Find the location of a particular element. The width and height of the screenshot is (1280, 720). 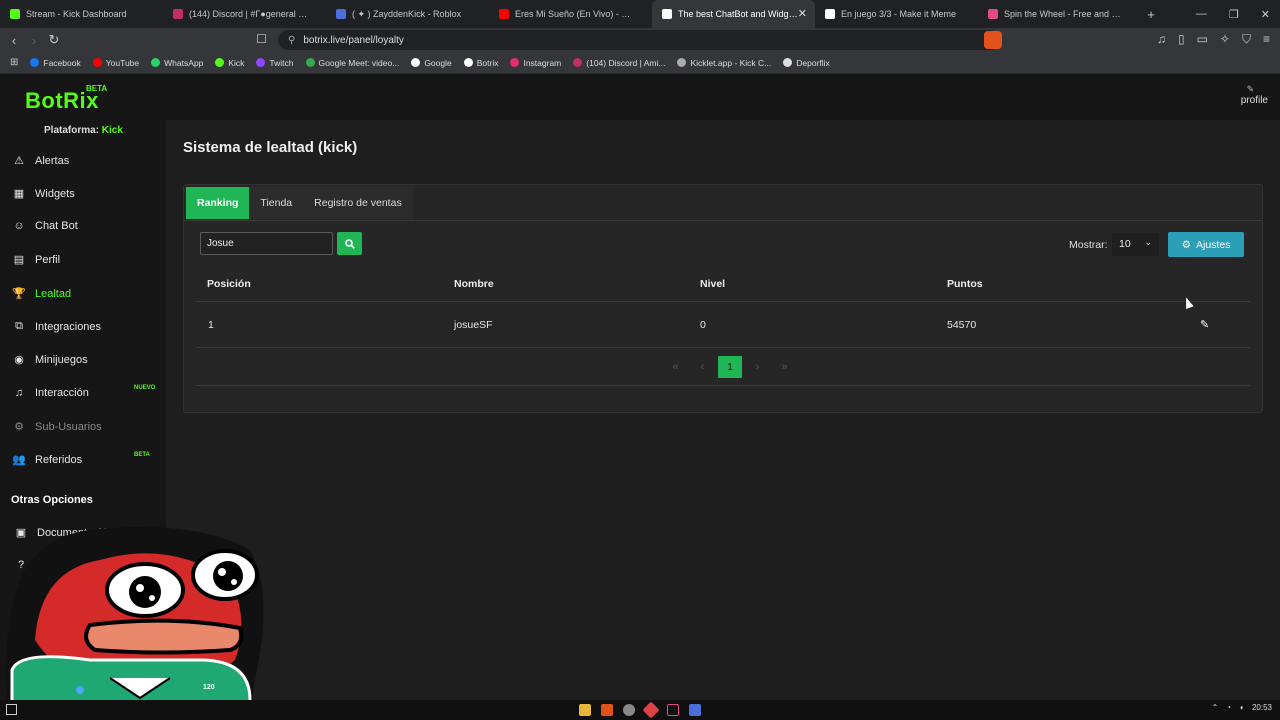

pager-first: « is located at coordinates (675, 367).